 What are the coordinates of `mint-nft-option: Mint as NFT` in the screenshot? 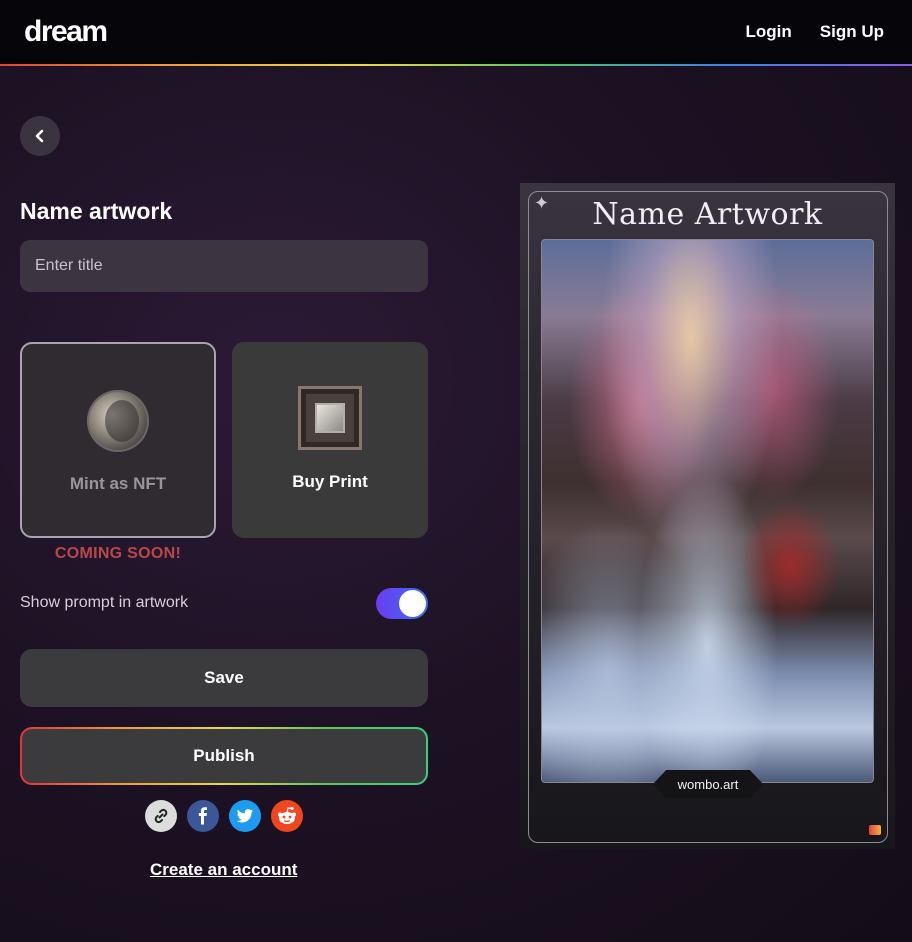 It's located at (118, 440).